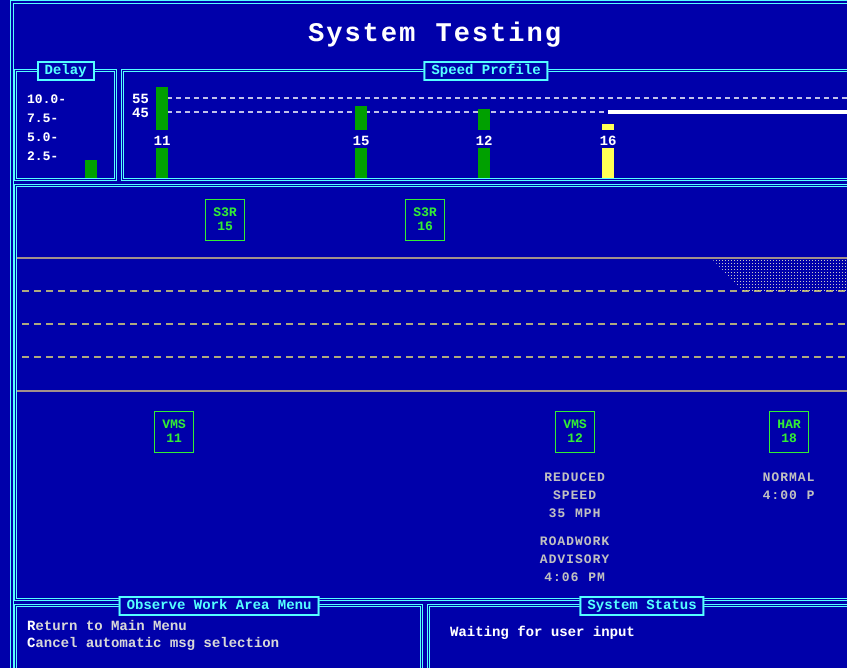  I want to click on sign-message-line: REDUCED, so click(575, 478).